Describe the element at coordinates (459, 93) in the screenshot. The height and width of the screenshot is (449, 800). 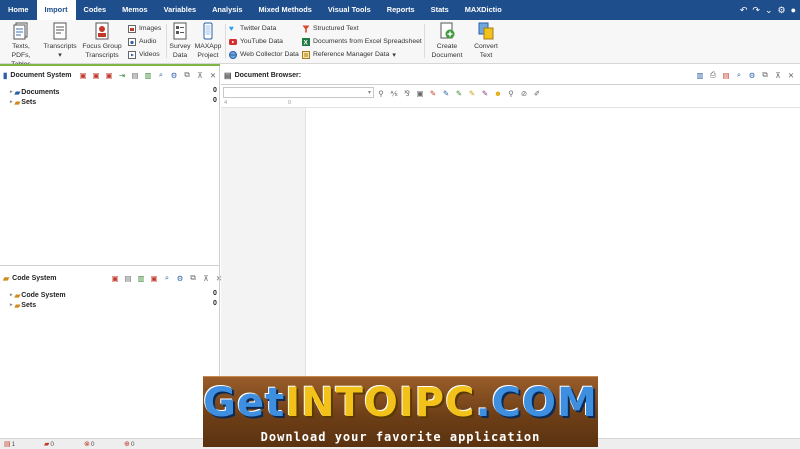
I see `highlight-green-icon: ✎` at that location.